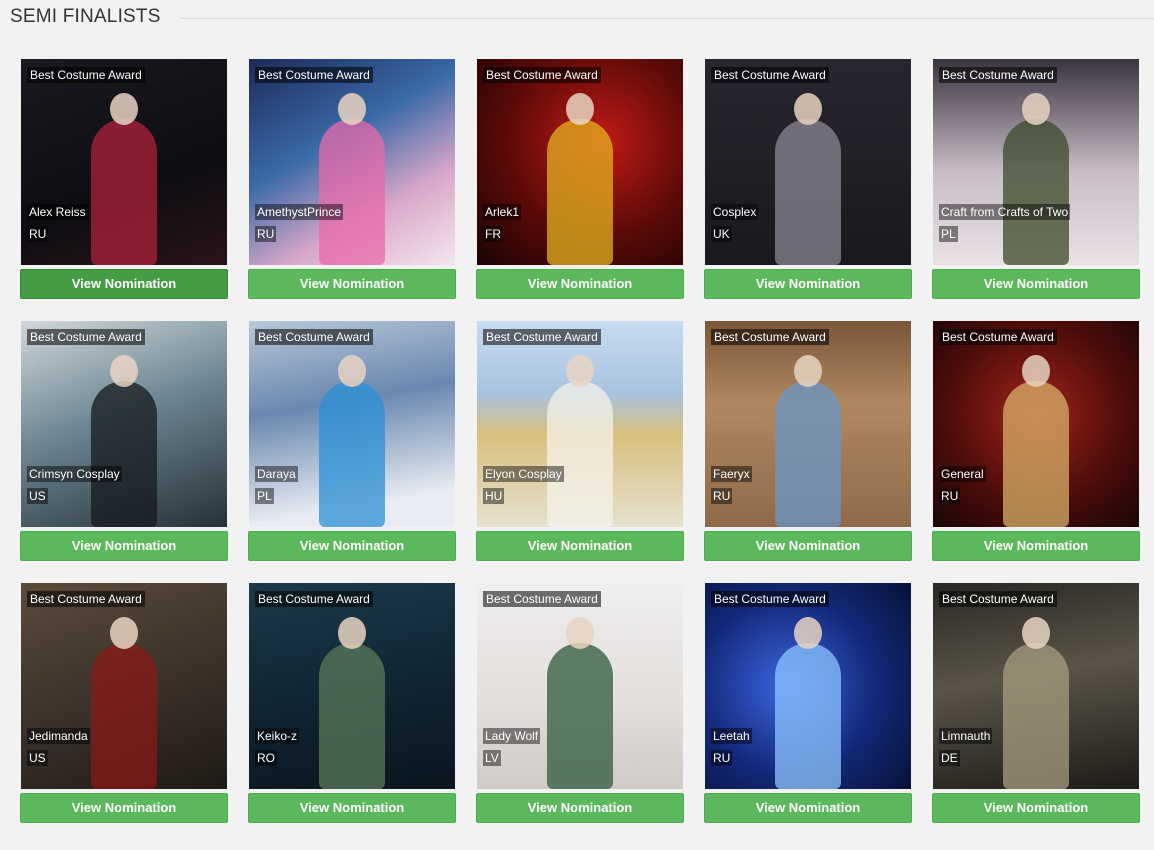 This screenshot has height=850, width=1154. Describe the element at coordinates (731, 474) in the screenshot. I see `nominee-name: Faeryx` at that location.